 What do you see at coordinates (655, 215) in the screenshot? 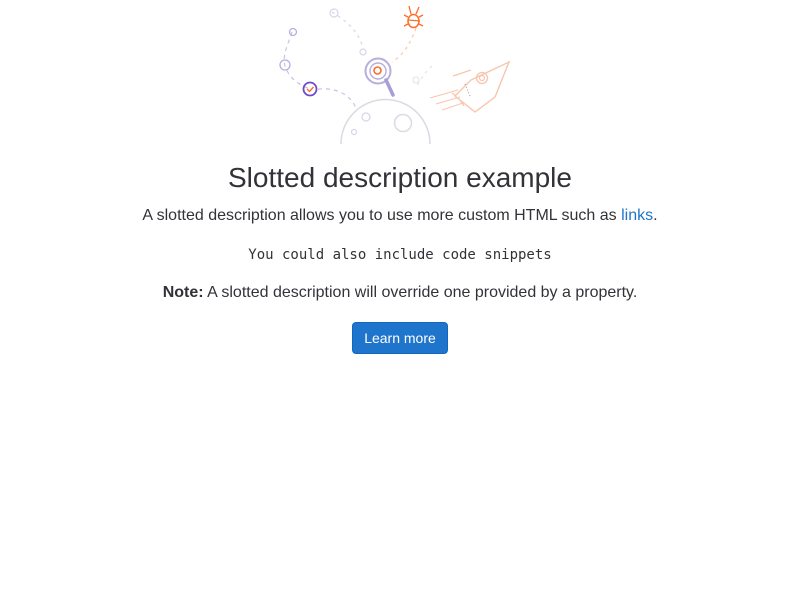
I see `description-period: .` at bounding box center [655, 215].